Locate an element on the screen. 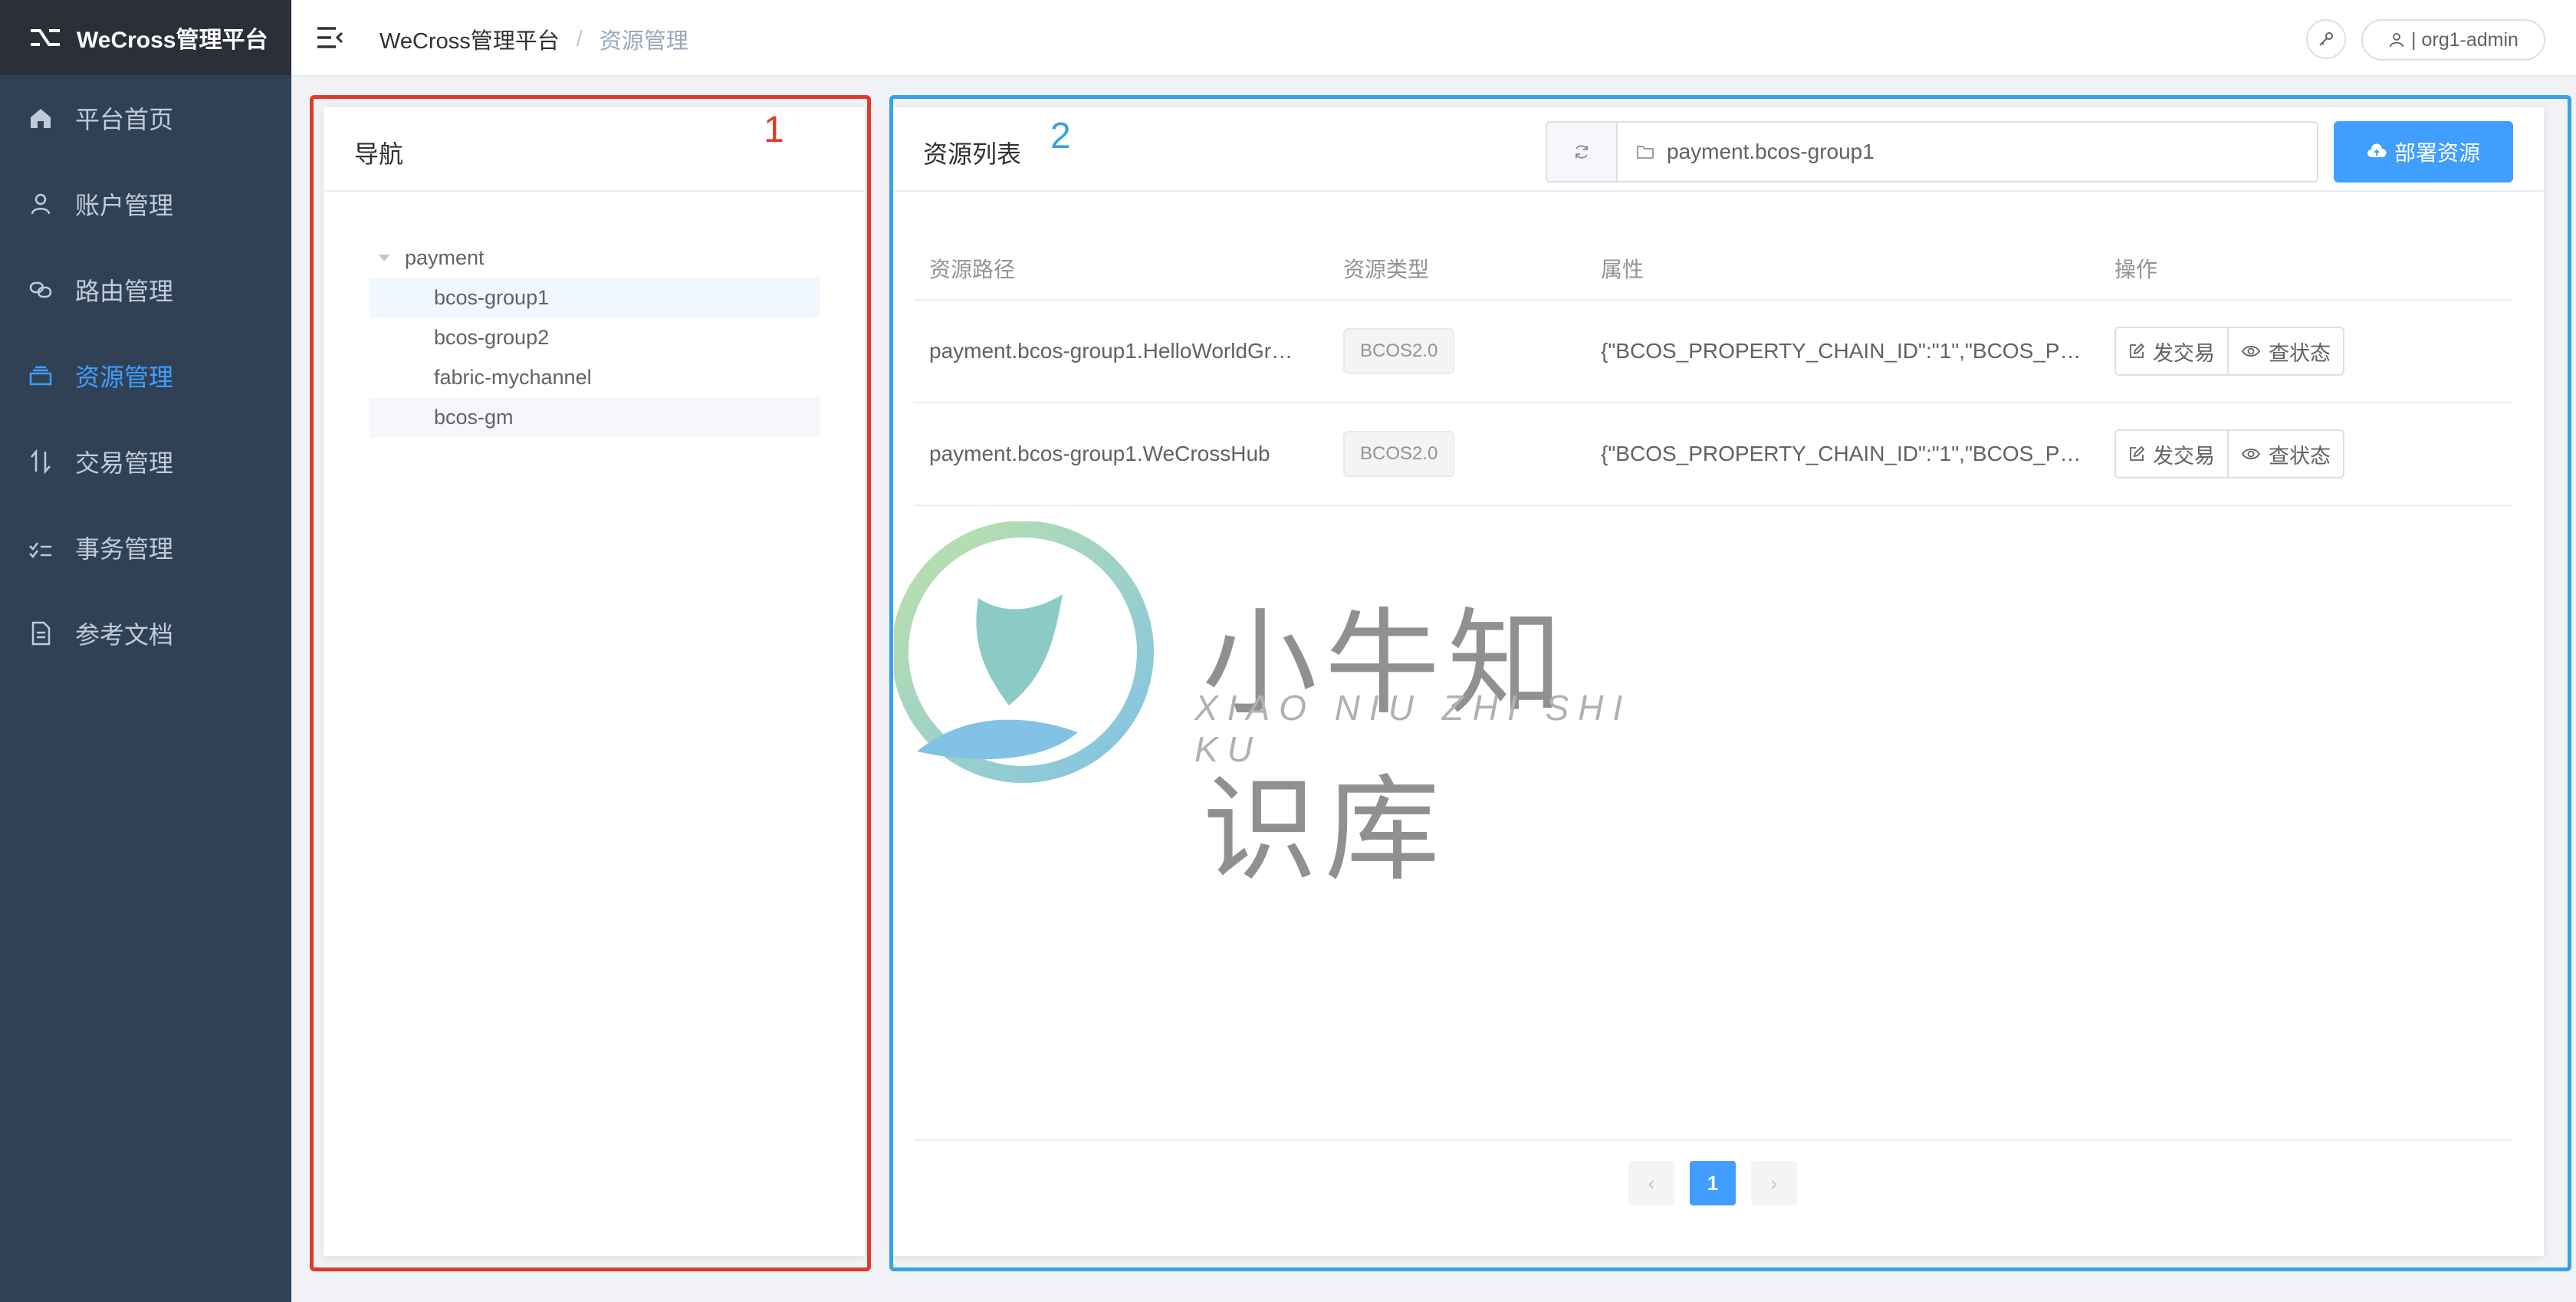 The height and width of the screenshot is (1302, 2576). layers-icon is located at coordinates (41, 376).